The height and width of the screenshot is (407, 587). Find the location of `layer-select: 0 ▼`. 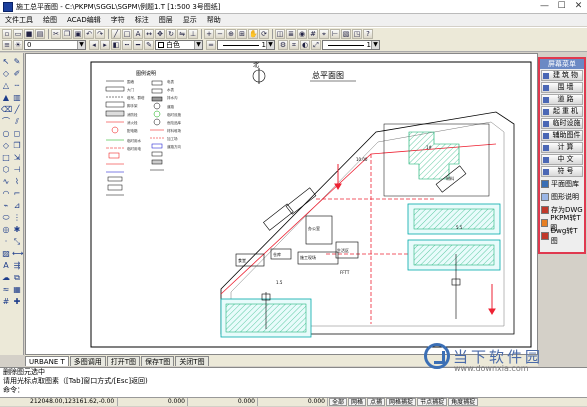

layer-select: 0 ▼ is located at coordinates (55, 45).